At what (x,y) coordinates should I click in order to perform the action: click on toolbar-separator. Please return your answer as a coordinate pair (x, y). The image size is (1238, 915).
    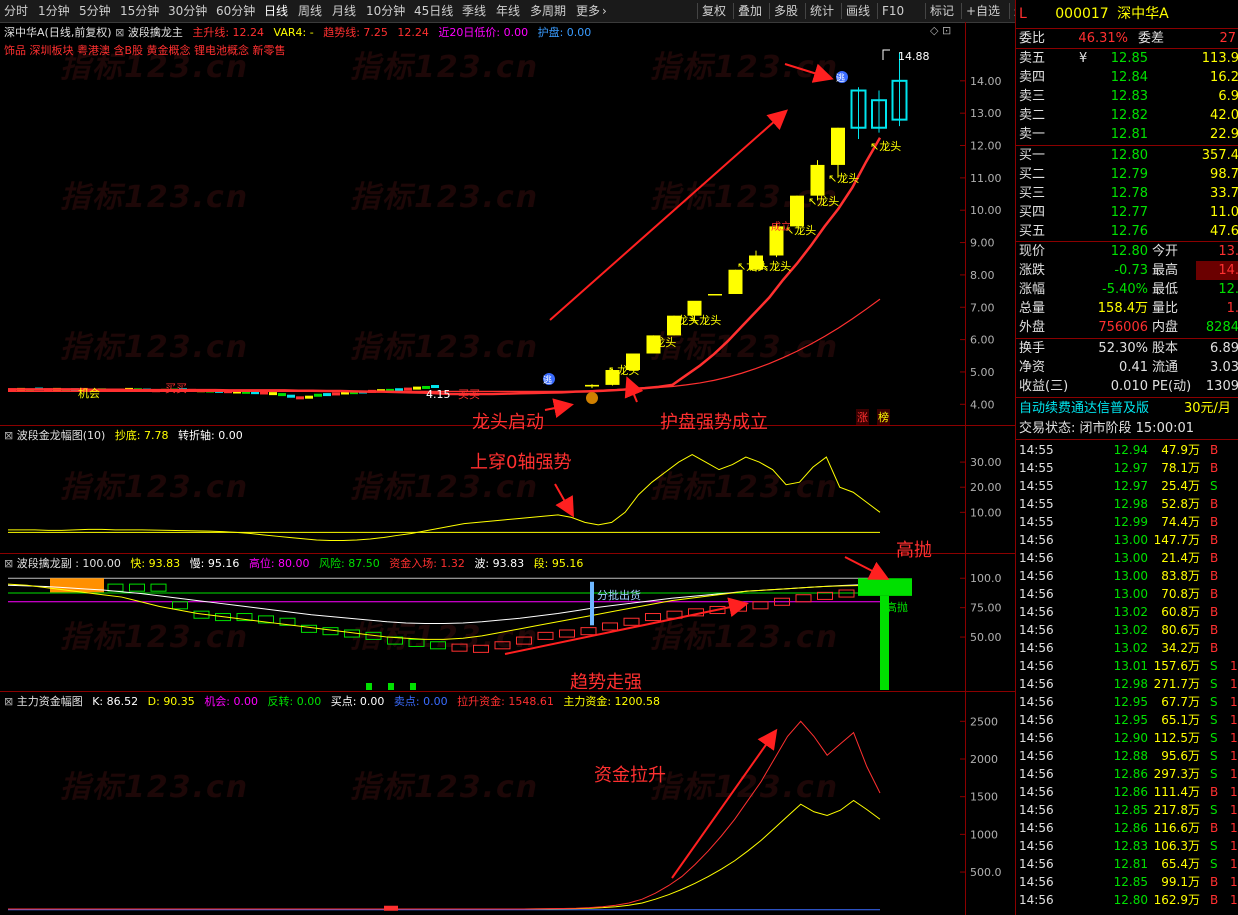
    Looking at the image, I should click on (877, 11).